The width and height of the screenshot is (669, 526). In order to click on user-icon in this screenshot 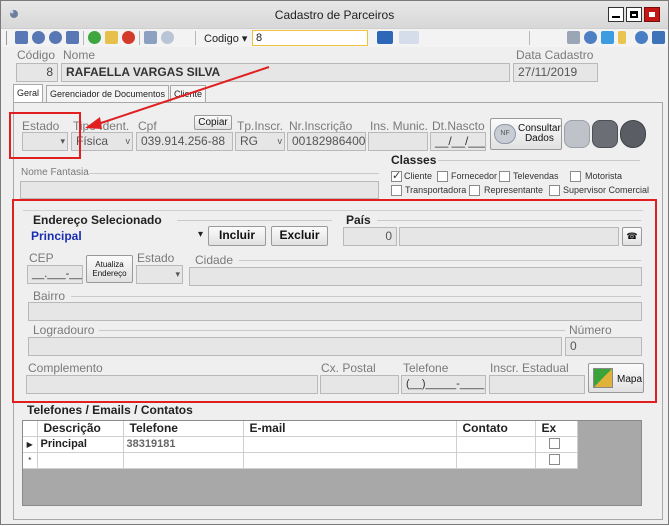, I will do `click(641, 37)`.